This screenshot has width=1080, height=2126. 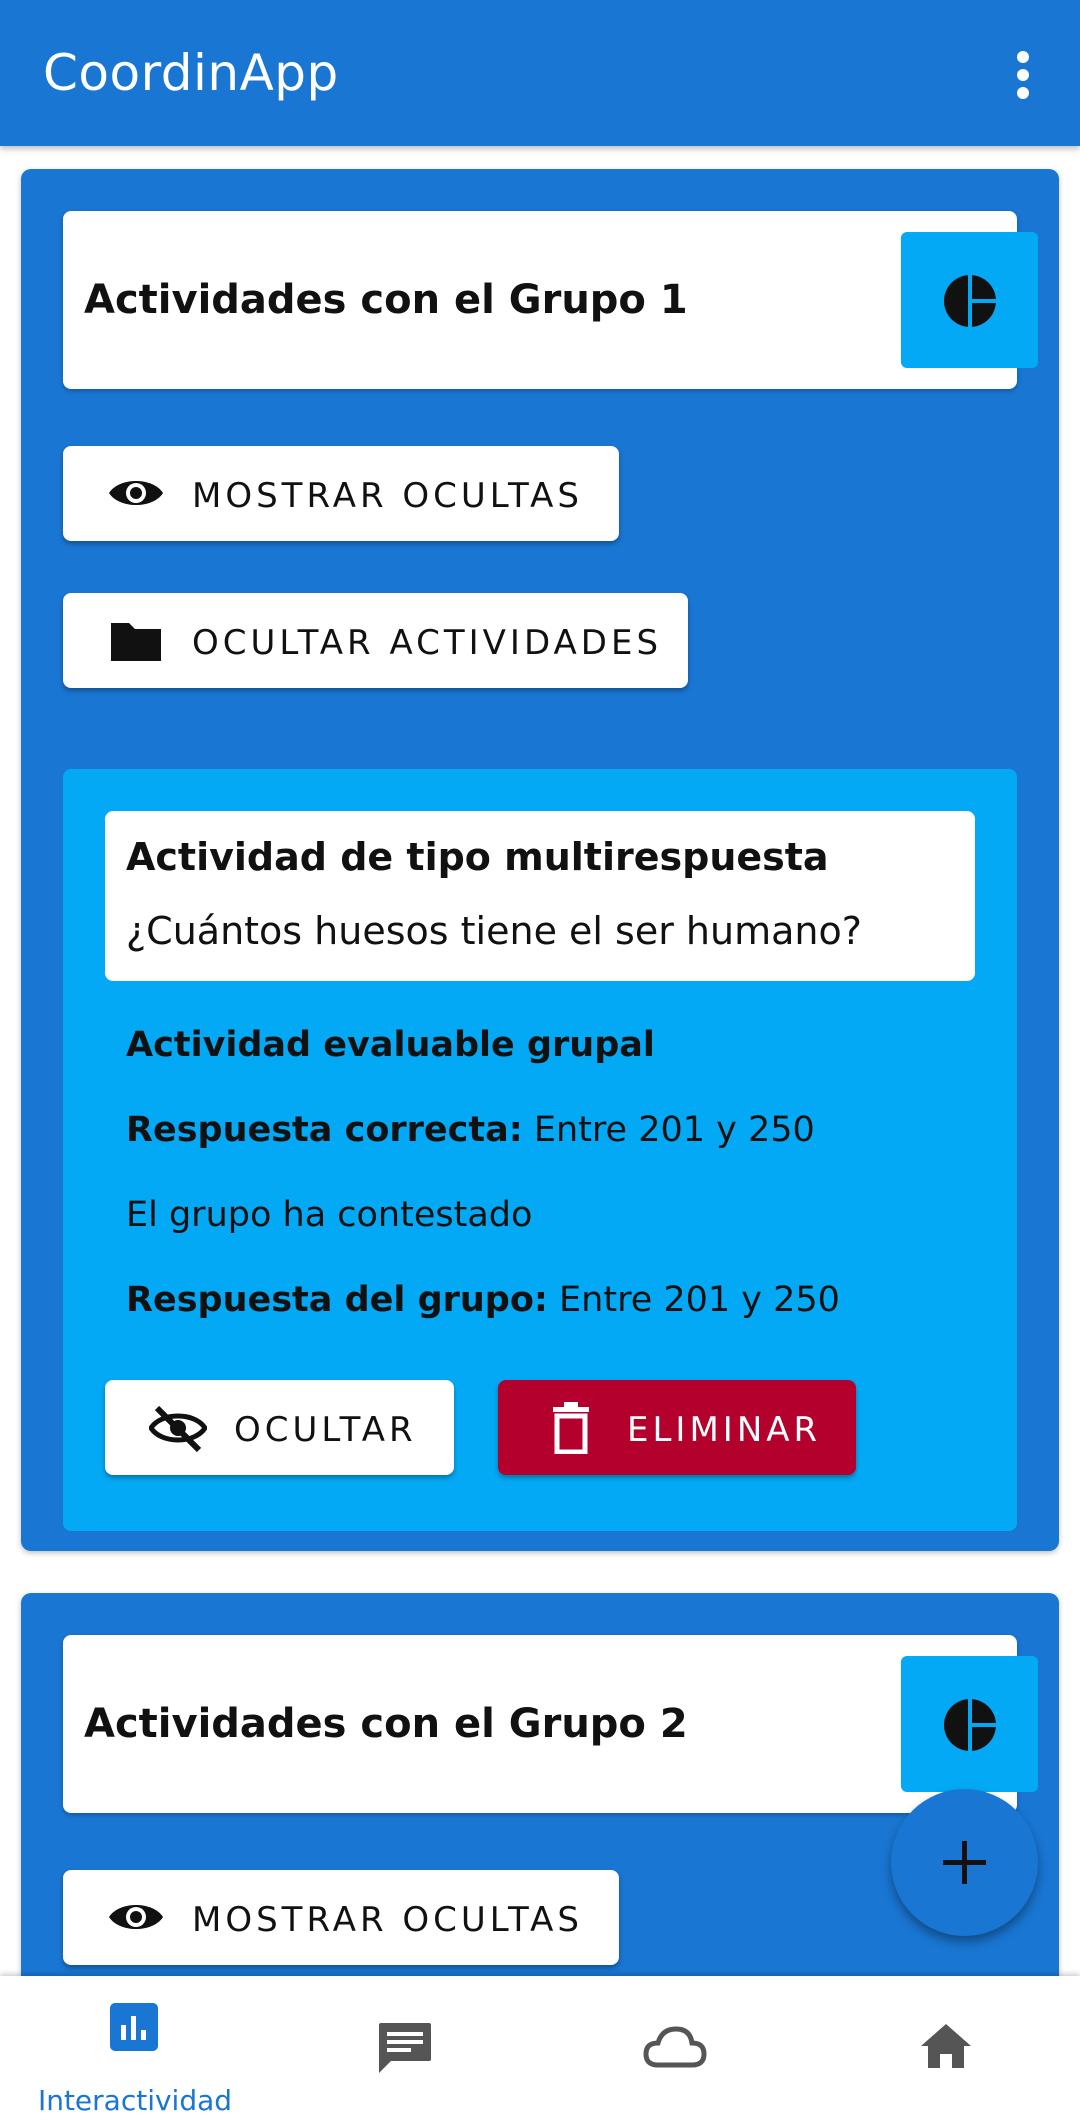 I want to click on hide-activity-button: OCULTAR, so click(x=279, y=1427).